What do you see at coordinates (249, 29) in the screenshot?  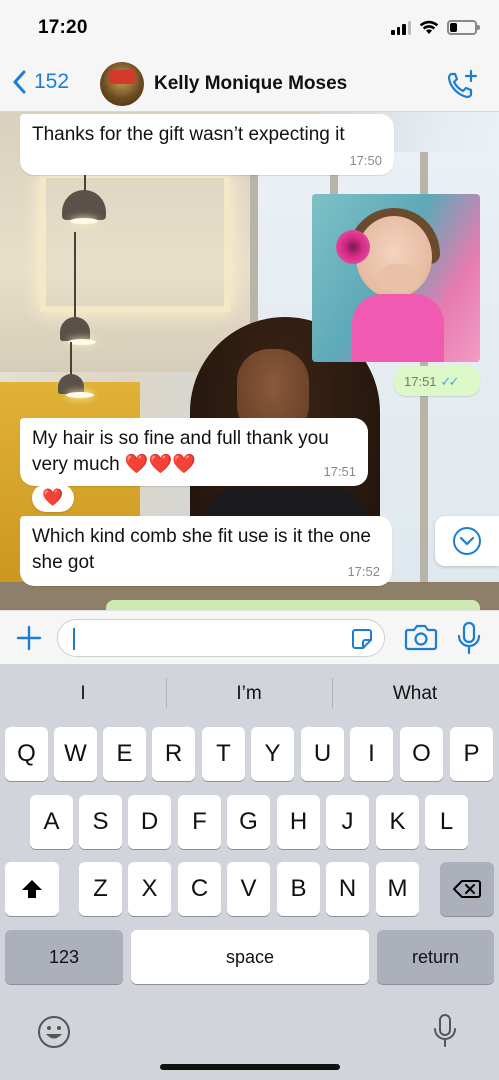 I see `status-bar: 17:20` at bounding box center [249, 29].